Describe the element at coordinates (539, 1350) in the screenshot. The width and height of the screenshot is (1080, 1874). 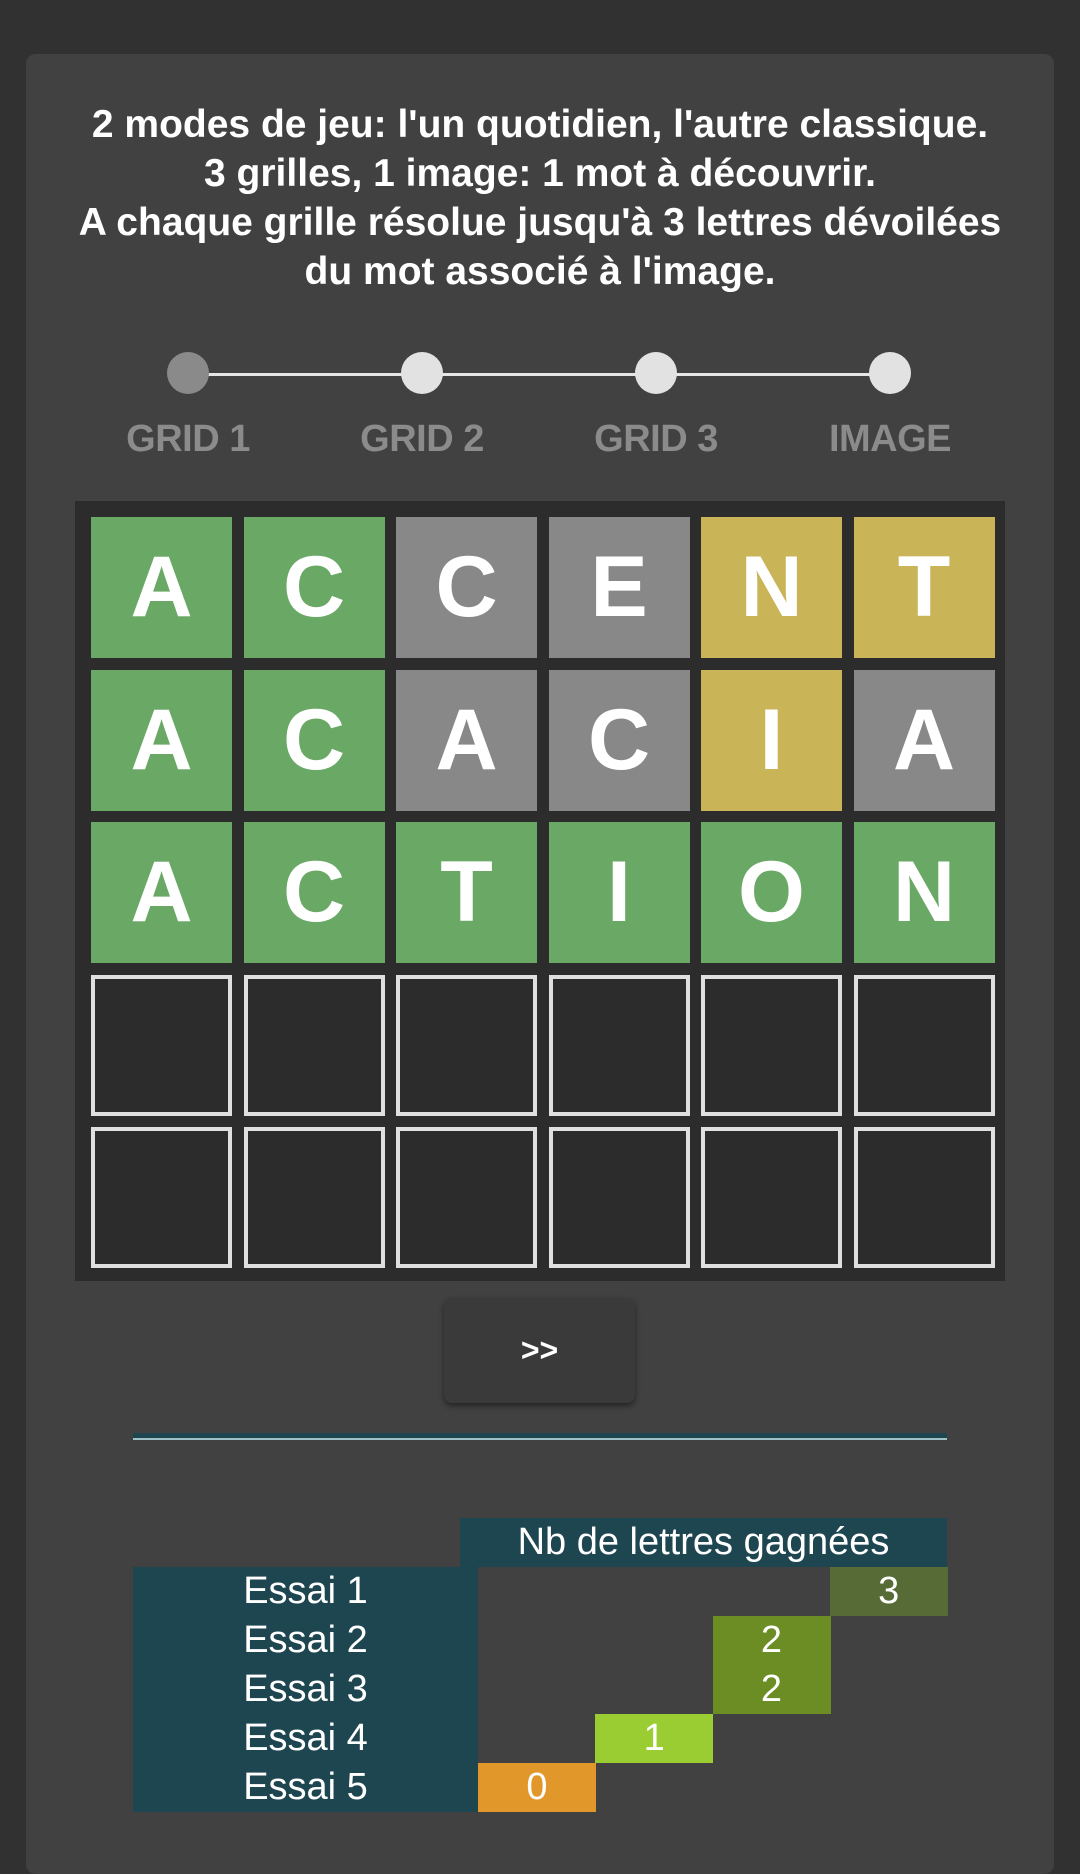
I see `next-button: >>` at that location.